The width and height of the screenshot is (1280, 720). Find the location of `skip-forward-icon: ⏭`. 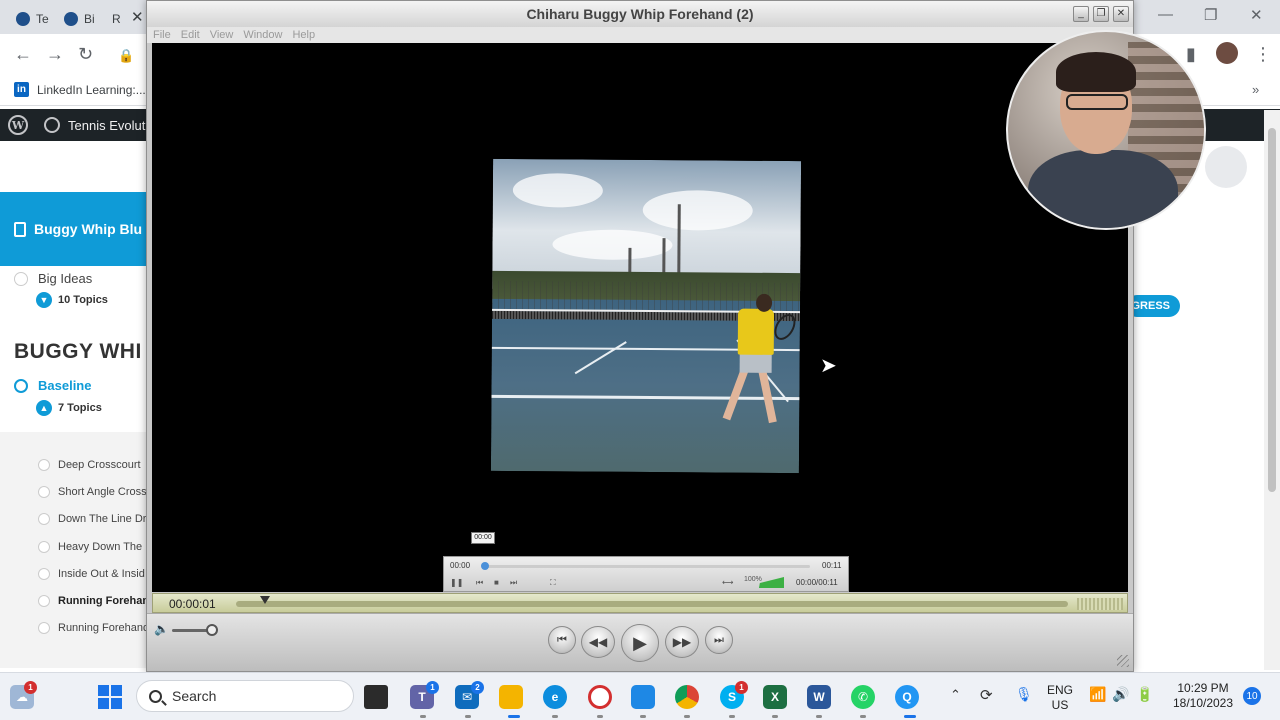

skip-forward-icon: ⏭ is located at coordinates (513, 583).